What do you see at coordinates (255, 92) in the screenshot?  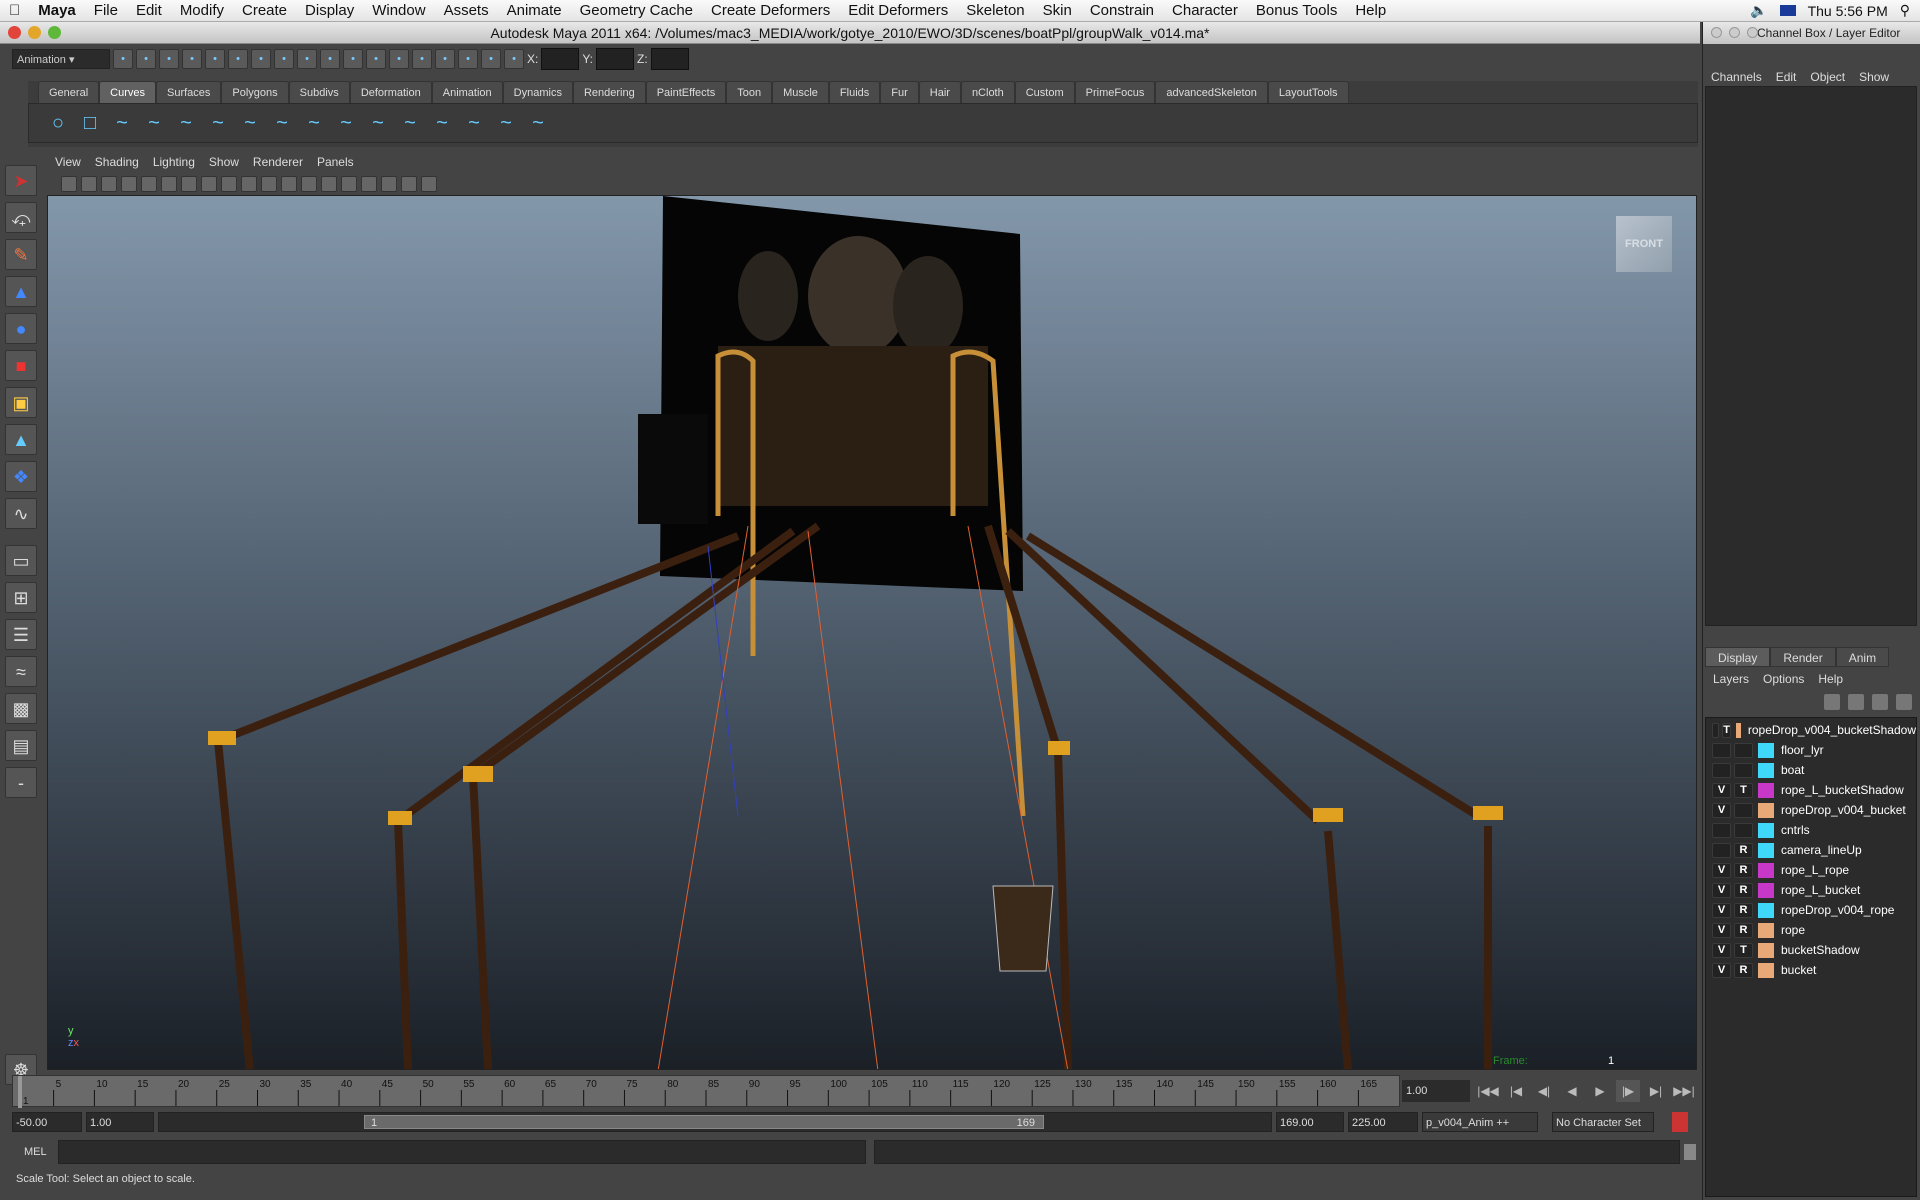 I see `shelf-tab-polygons: Polygons` at bounding box center [255, 92].